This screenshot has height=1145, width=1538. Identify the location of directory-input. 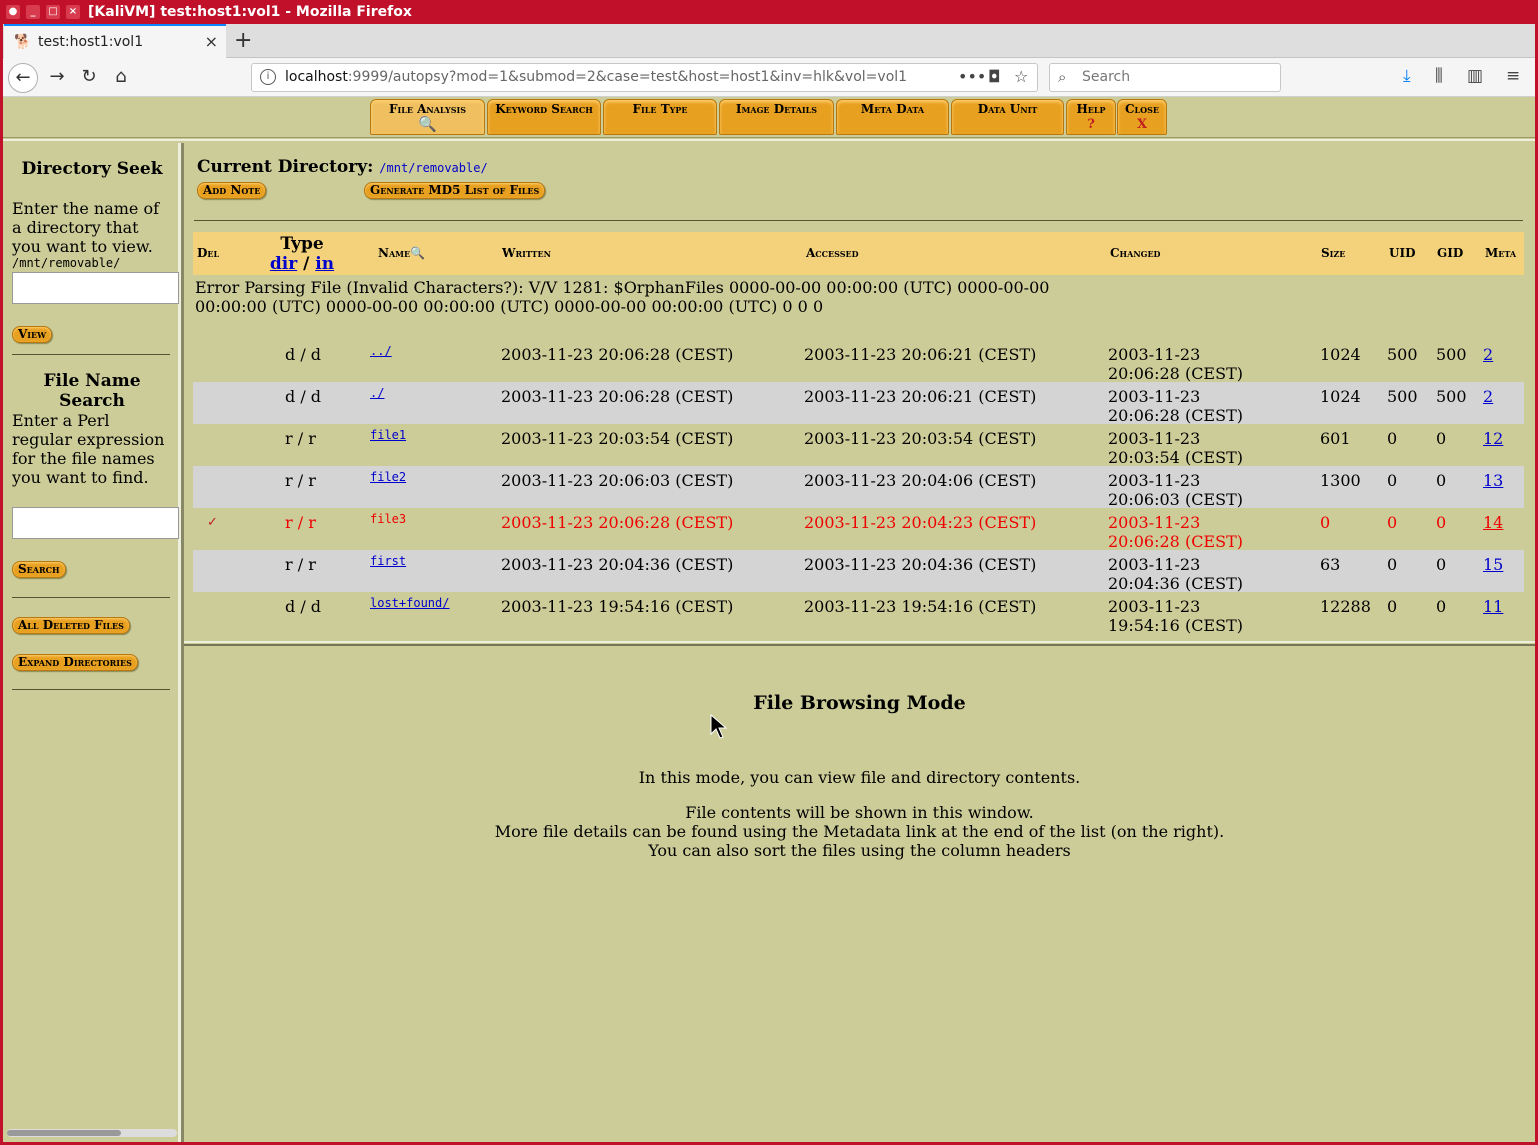
(95, 288).